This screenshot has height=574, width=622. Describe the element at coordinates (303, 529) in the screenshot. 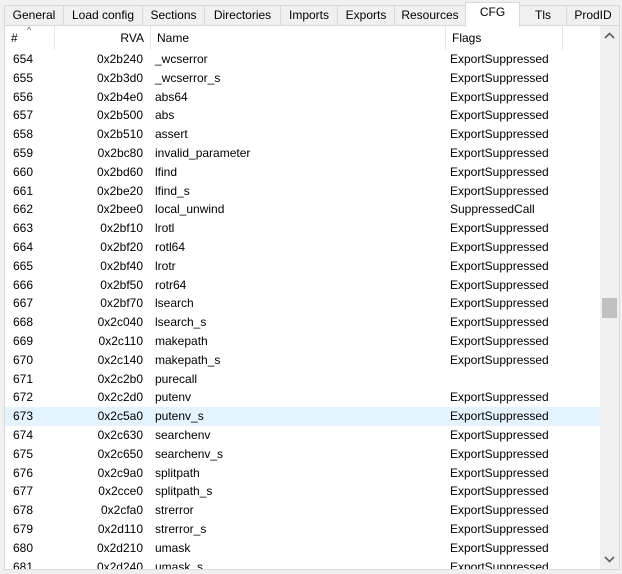

I see `table-row: 679 0x2d110 strerror_s ExportSuppressed` at that location.